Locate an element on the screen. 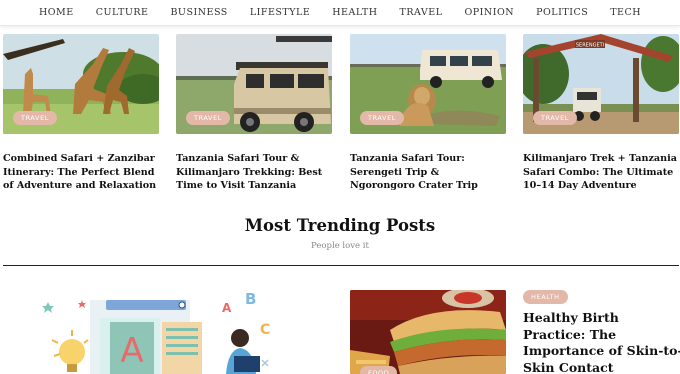 The image size is (680, 374). section-subheading: People love it is located at coordinates (340, 246).